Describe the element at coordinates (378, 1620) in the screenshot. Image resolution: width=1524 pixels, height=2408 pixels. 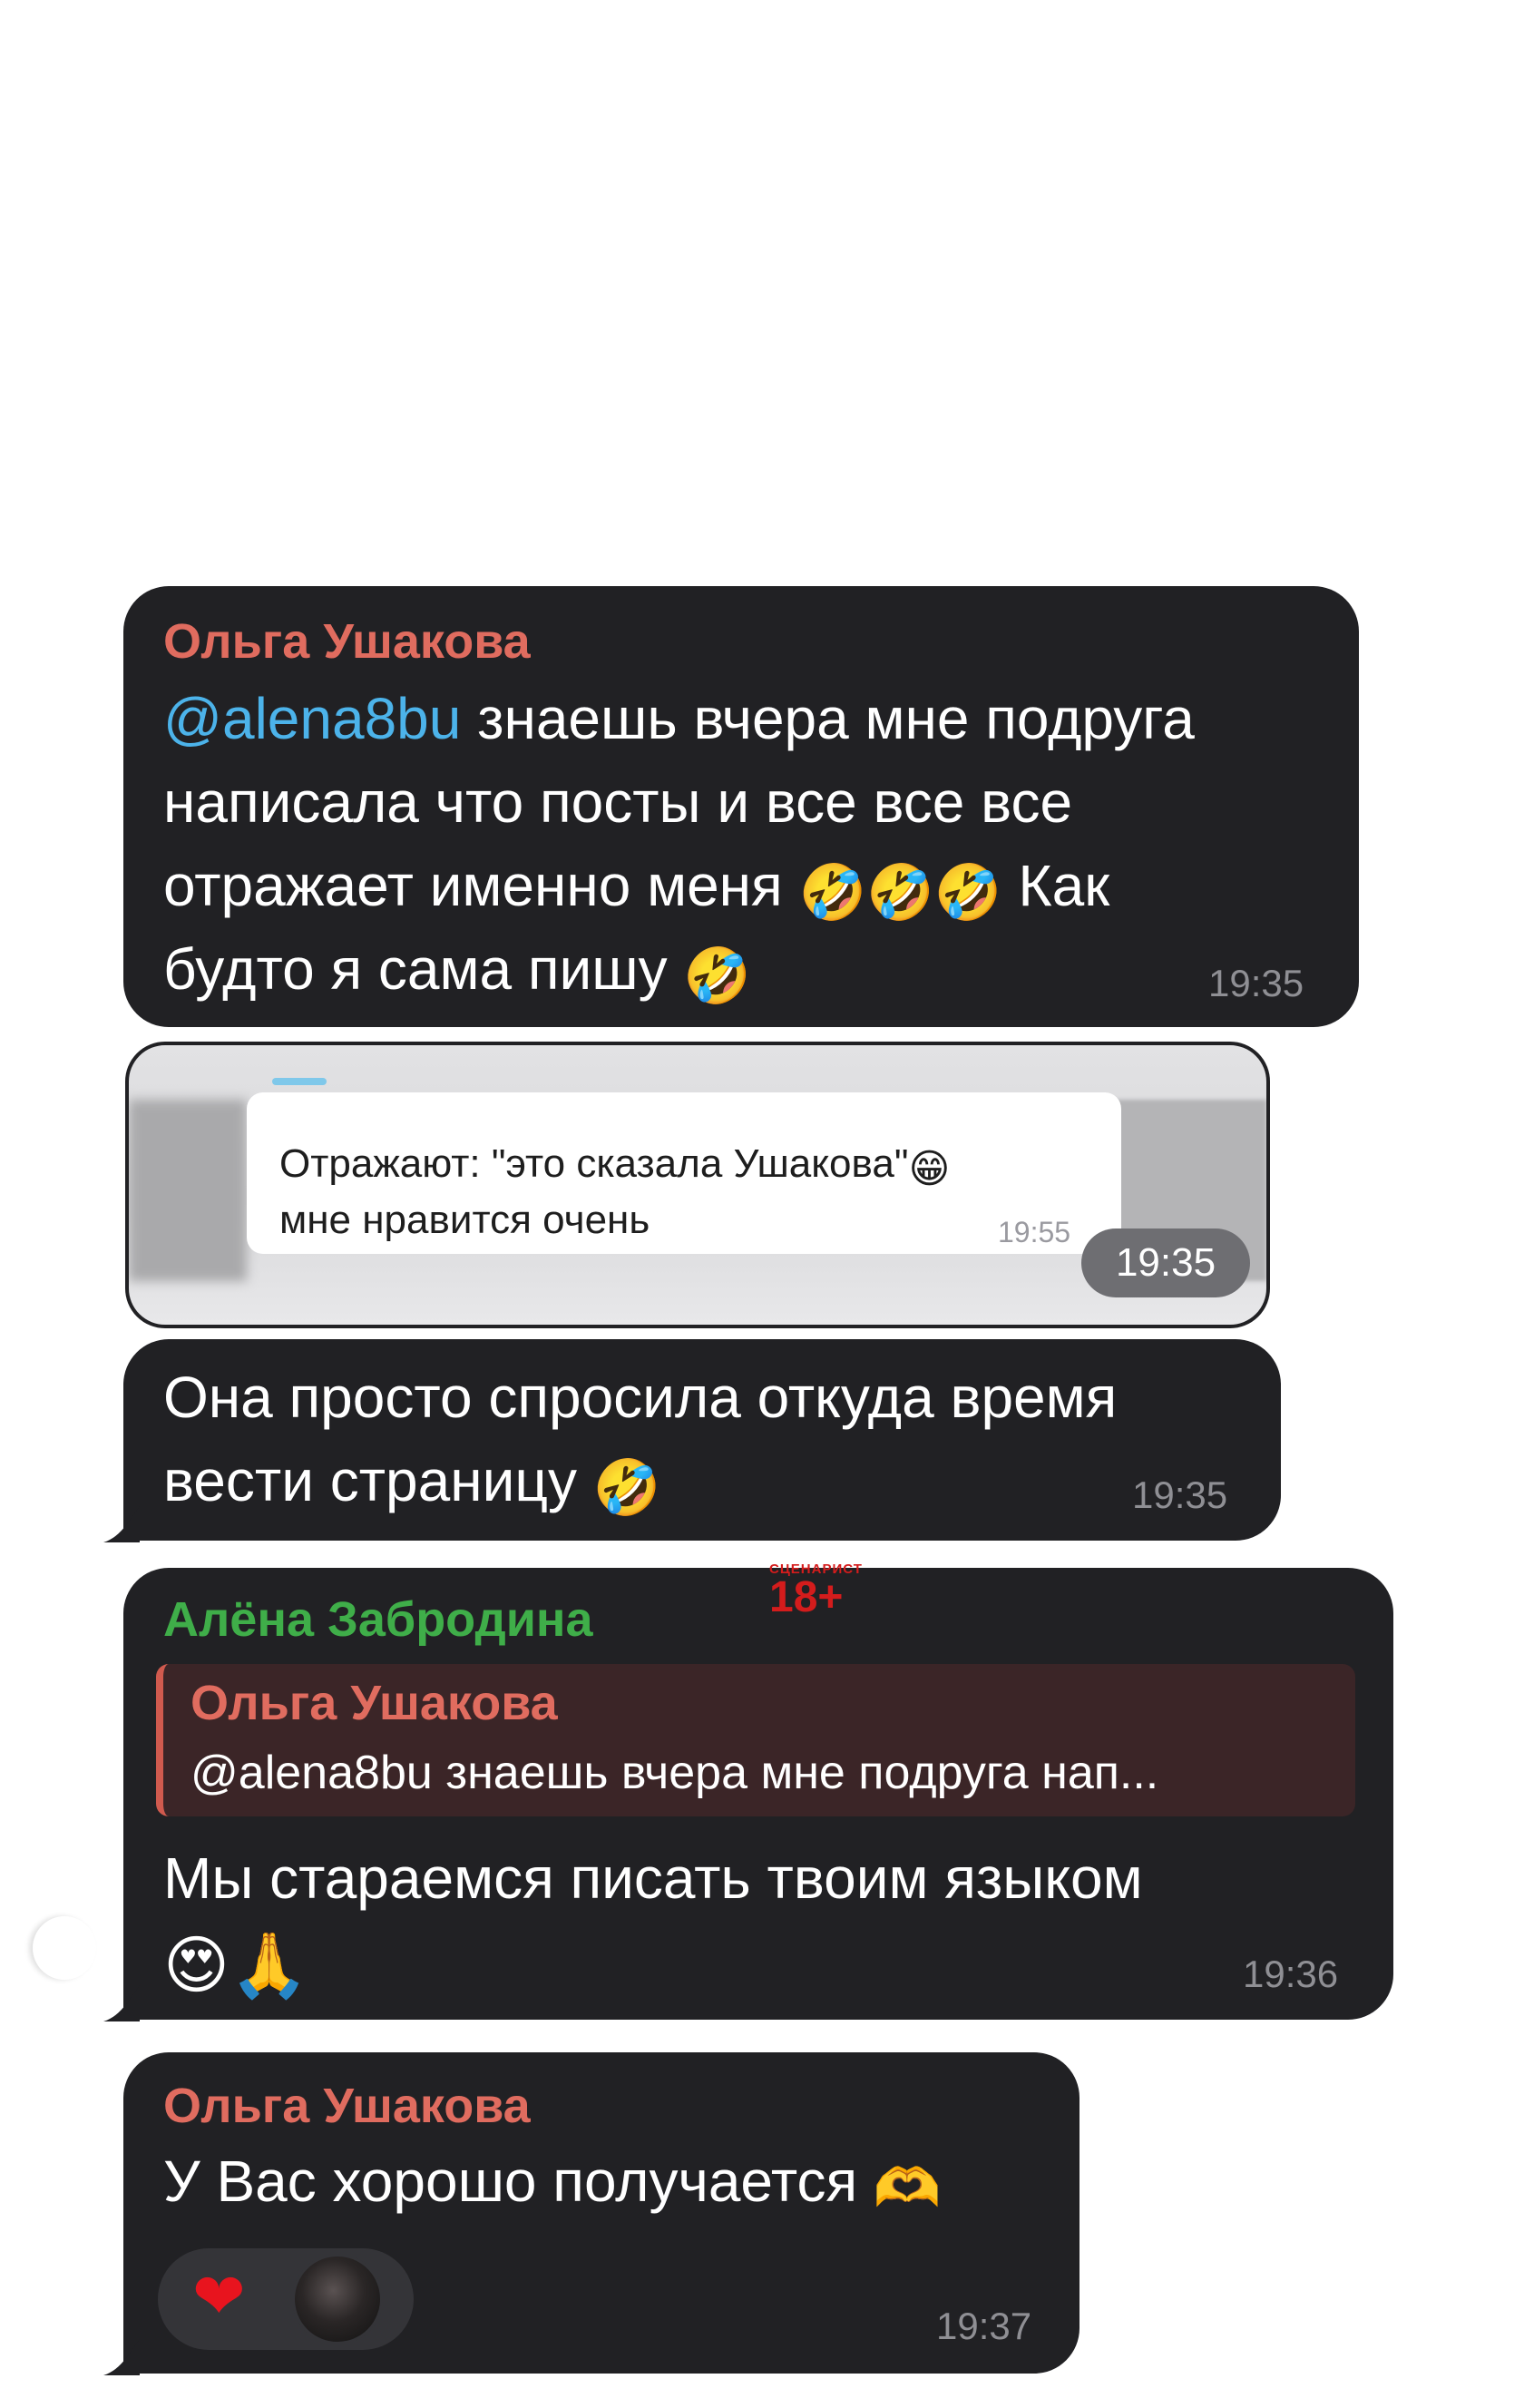
I see `sender-name: Алёна Забродина` at that location.